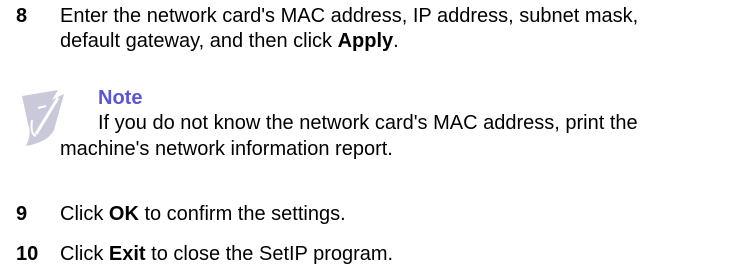  I want to click on step-text-plain: default gateway, and then click, so click(199, 41).